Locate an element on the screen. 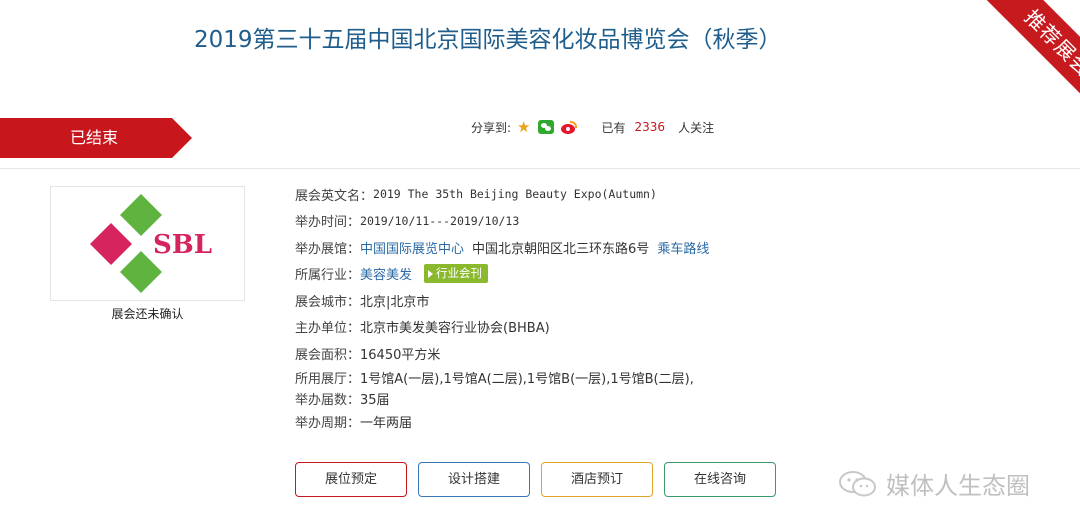  followers-count: 2336 is located at coordinates (650, 127).